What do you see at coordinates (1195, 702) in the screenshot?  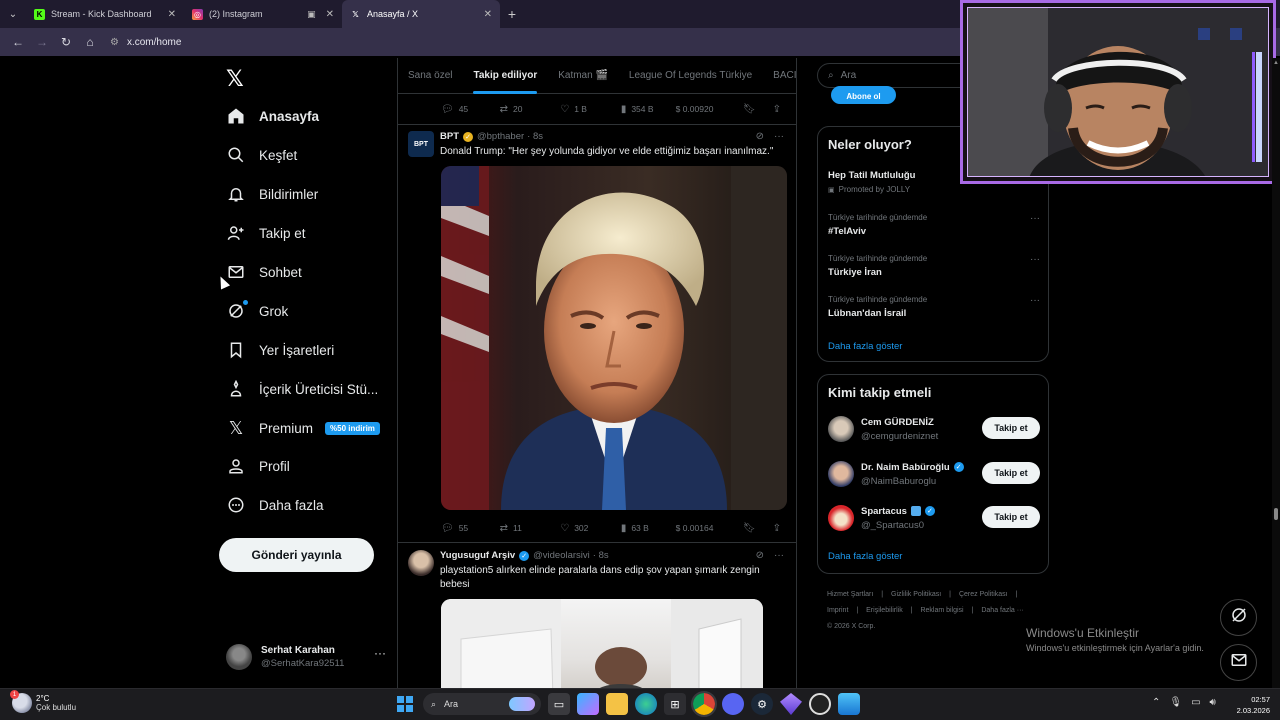 I see `display-icon: ▭` at bounding box center [1195, 702].